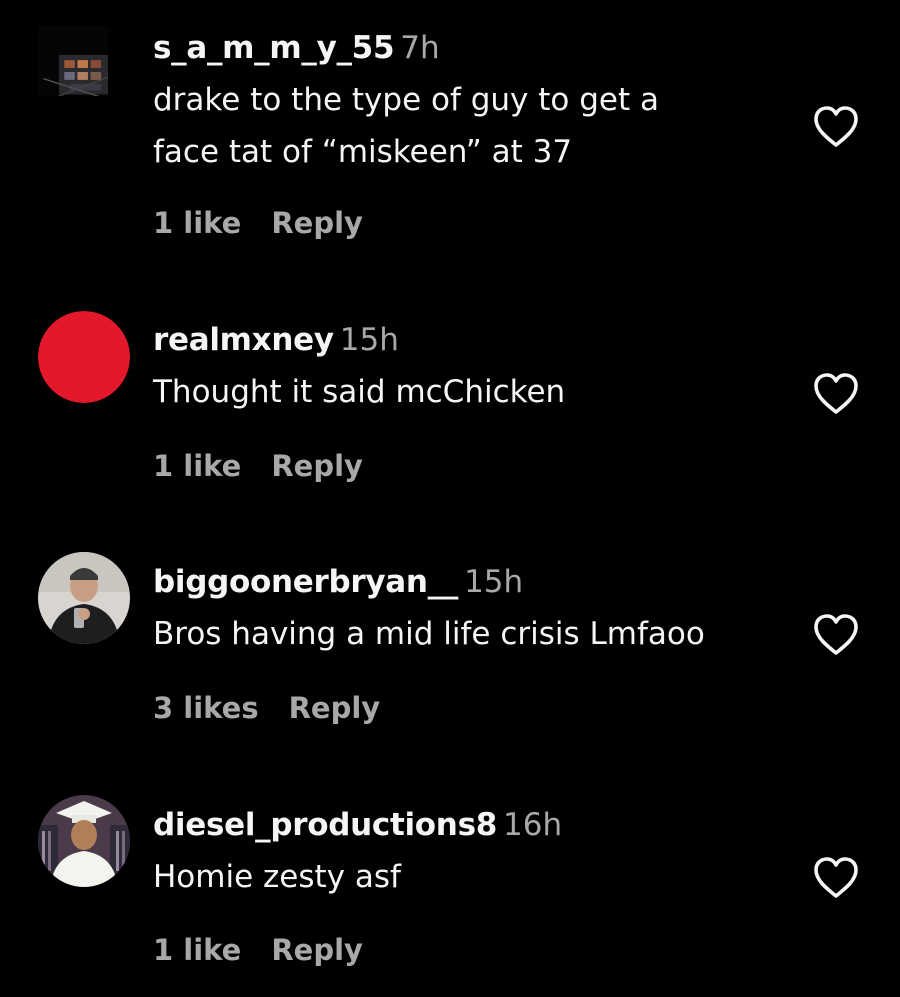  I want to click on red-circle-avatar, so click(84, 357).